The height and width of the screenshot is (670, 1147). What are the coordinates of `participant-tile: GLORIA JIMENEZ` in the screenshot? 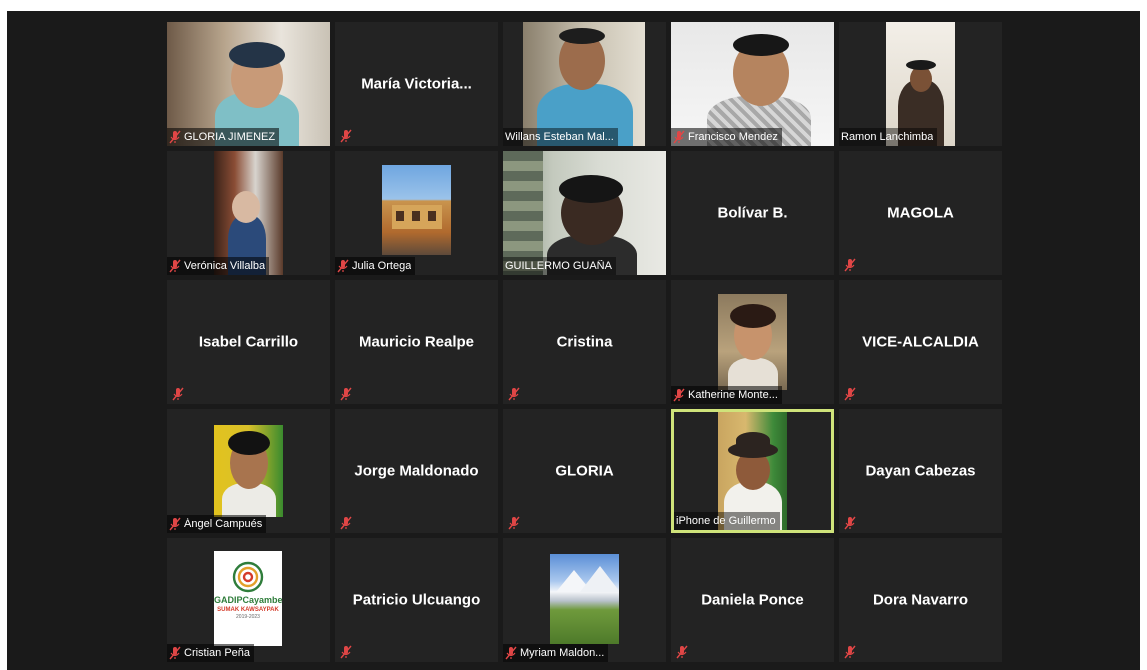 It's located at (248, 84).